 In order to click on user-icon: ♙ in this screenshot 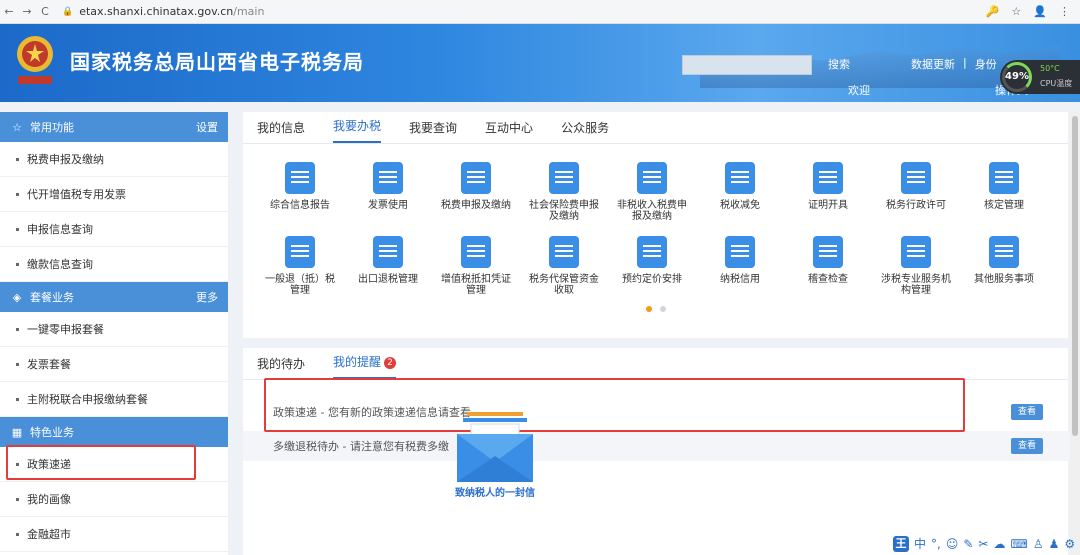, I will do `click(1038, 544)`.